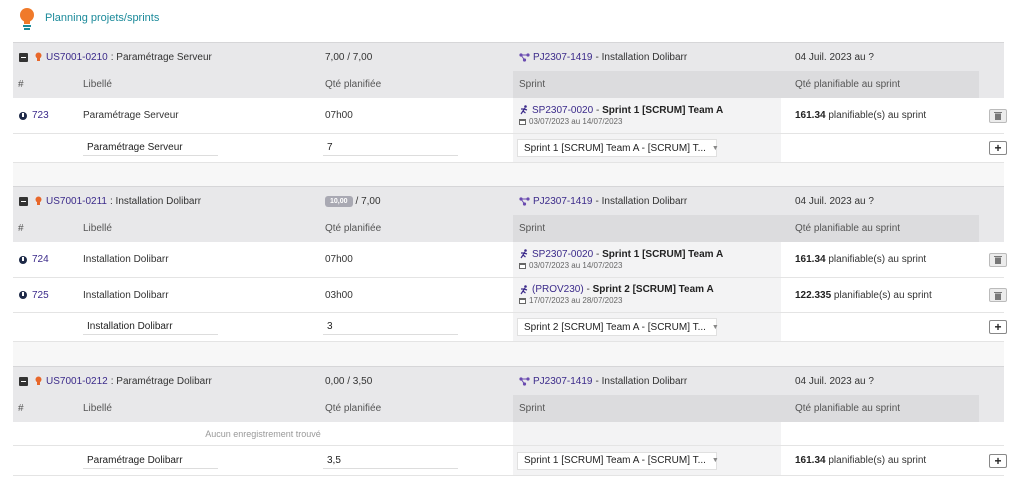 Image resolution: width=1024 pixels, height=485 pixels. What do you see at coordinates (618, 327) in the screenshot?
I see `sprint-select: Sprint 2 [SCRUM] Team A - [SCRUM] T... ▼` at bounding box center [618, 327].